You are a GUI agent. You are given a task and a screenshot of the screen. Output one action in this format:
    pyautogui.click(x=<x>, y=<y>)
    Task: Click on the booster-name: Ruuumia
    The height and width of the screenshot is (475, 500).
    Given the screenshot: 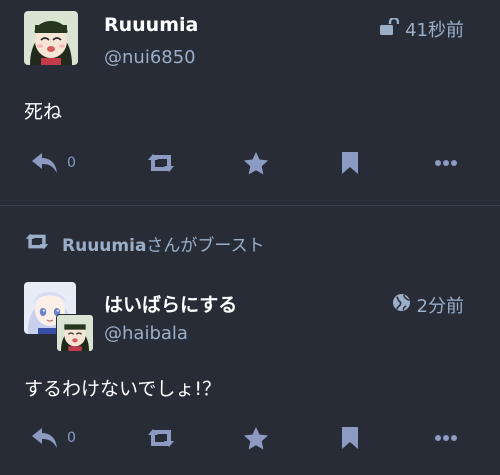 What is the action you would take?
    pyautogui.click(x=104, y=246)
    